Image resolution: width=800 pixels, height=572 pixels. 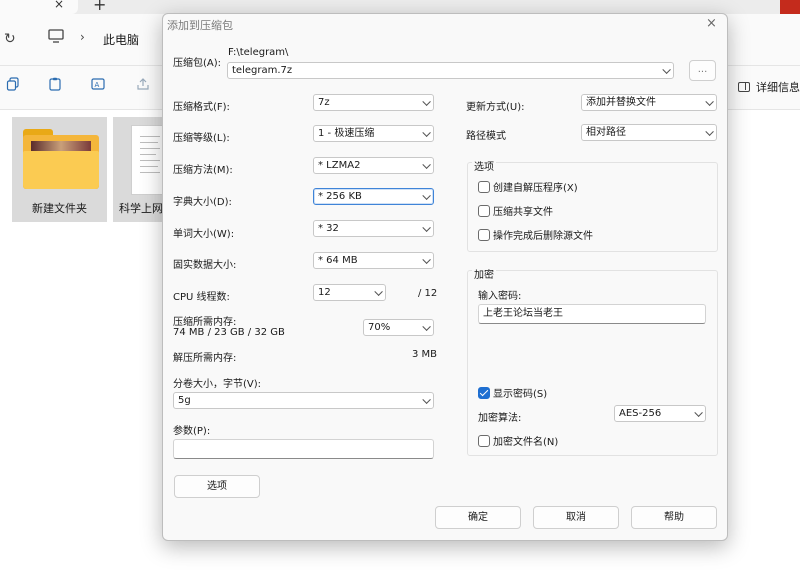 What do you see at coordinates (576, 517) in the screenshot?
I see `cancel-button: 取消` at bounding box center [576, 517].